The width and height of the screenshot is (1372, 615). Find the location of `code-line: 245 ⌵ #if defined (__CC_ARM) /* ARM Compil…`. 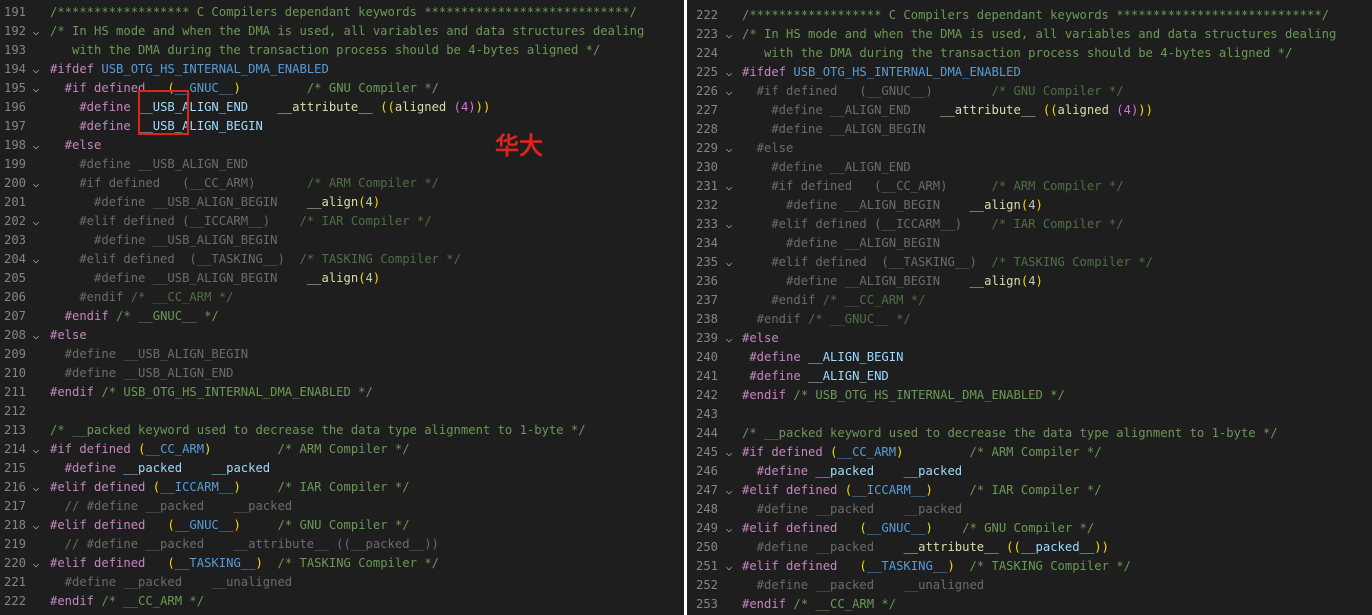

code-line: 245 ⌵ #if defined (__CC_ARM) /* ARM Compil… is located at coordinates (1029, 452).